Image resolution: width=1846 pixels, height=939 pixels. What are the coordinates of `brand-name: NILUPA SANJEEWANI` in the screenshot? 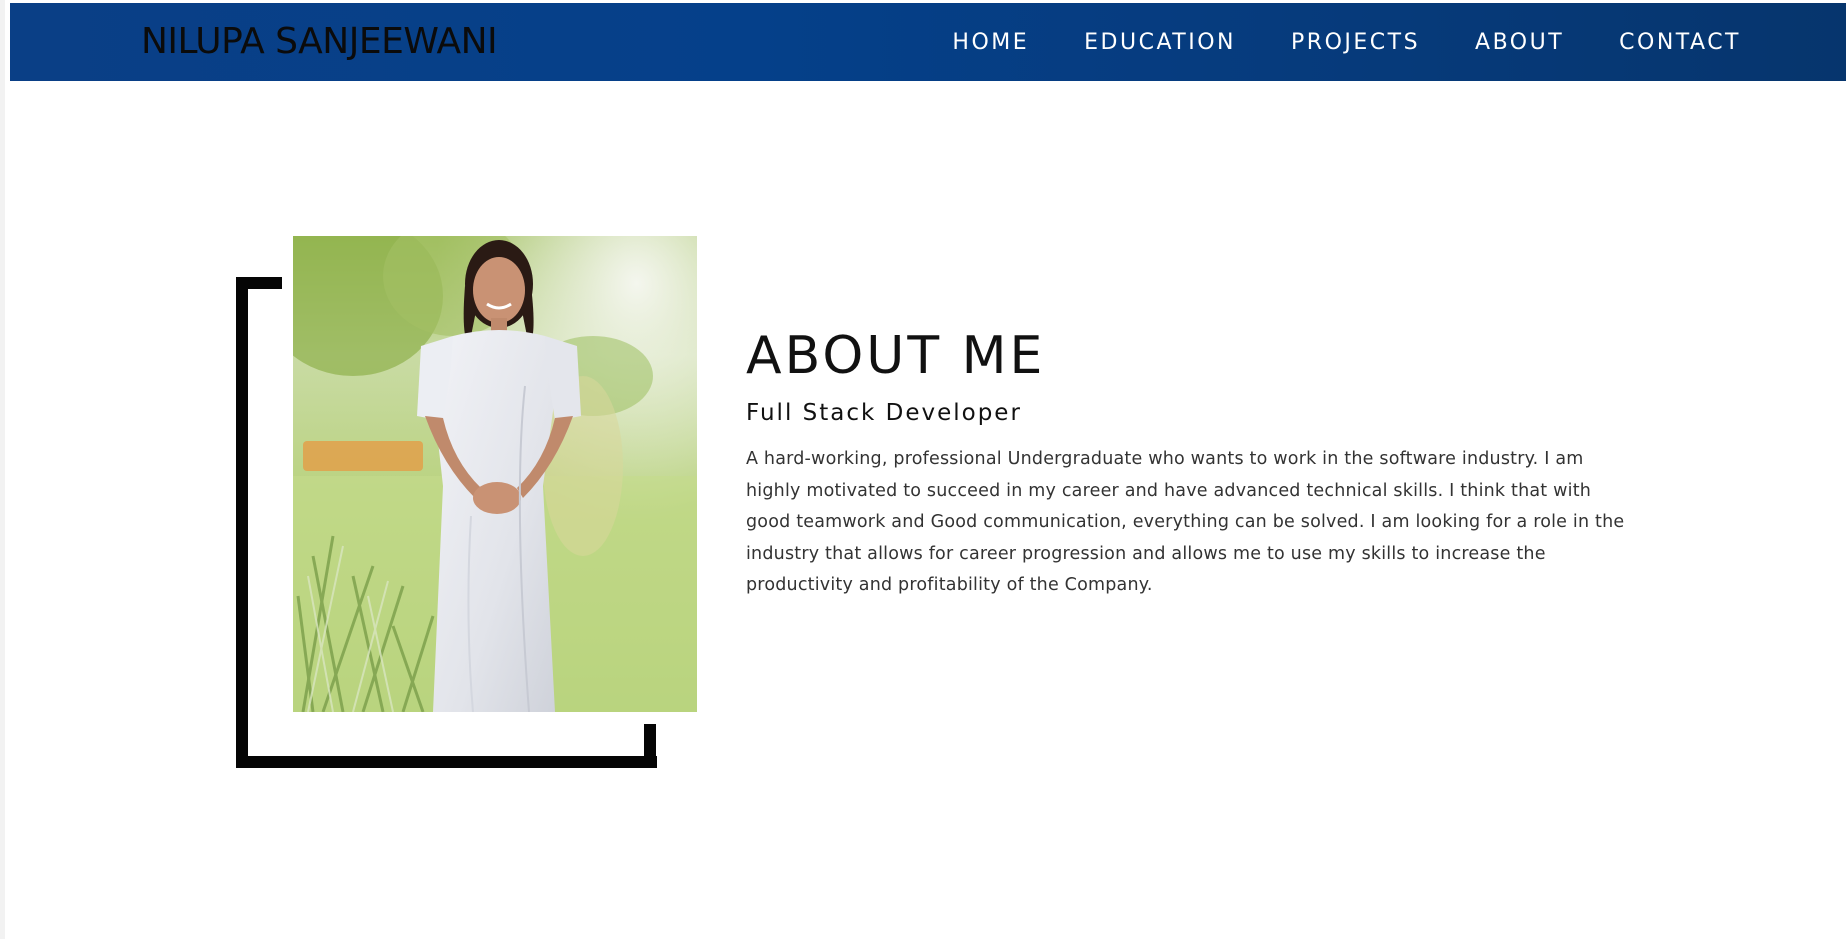 It's located at (319, 41).